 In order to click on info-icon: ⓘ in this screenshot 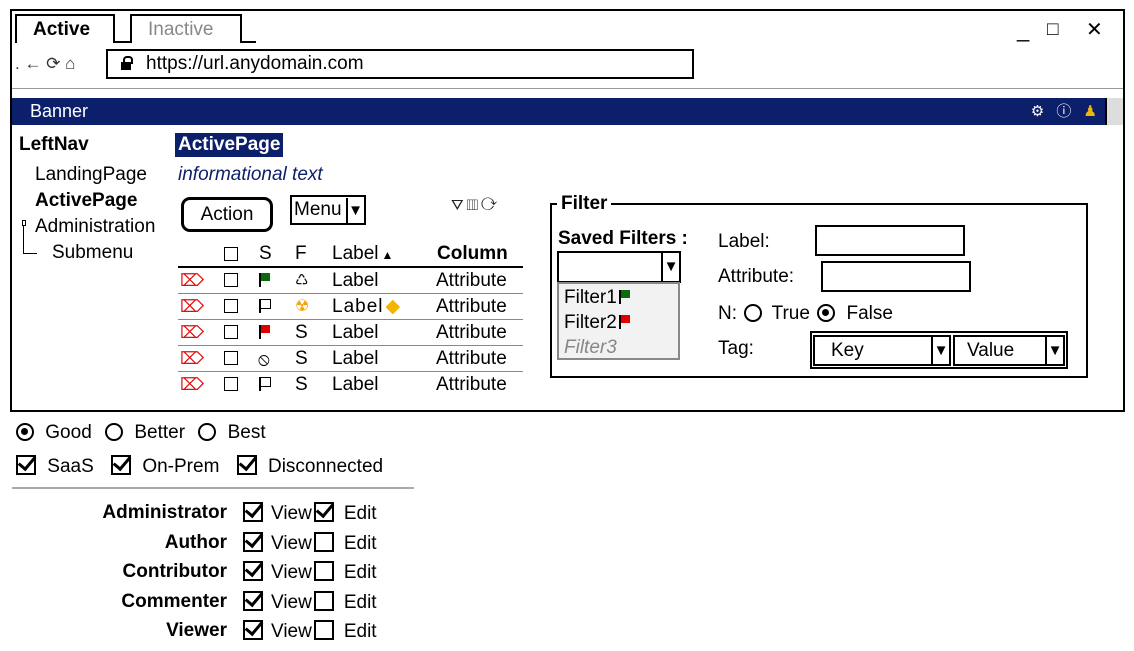, I will do `click(1063, 111)`.